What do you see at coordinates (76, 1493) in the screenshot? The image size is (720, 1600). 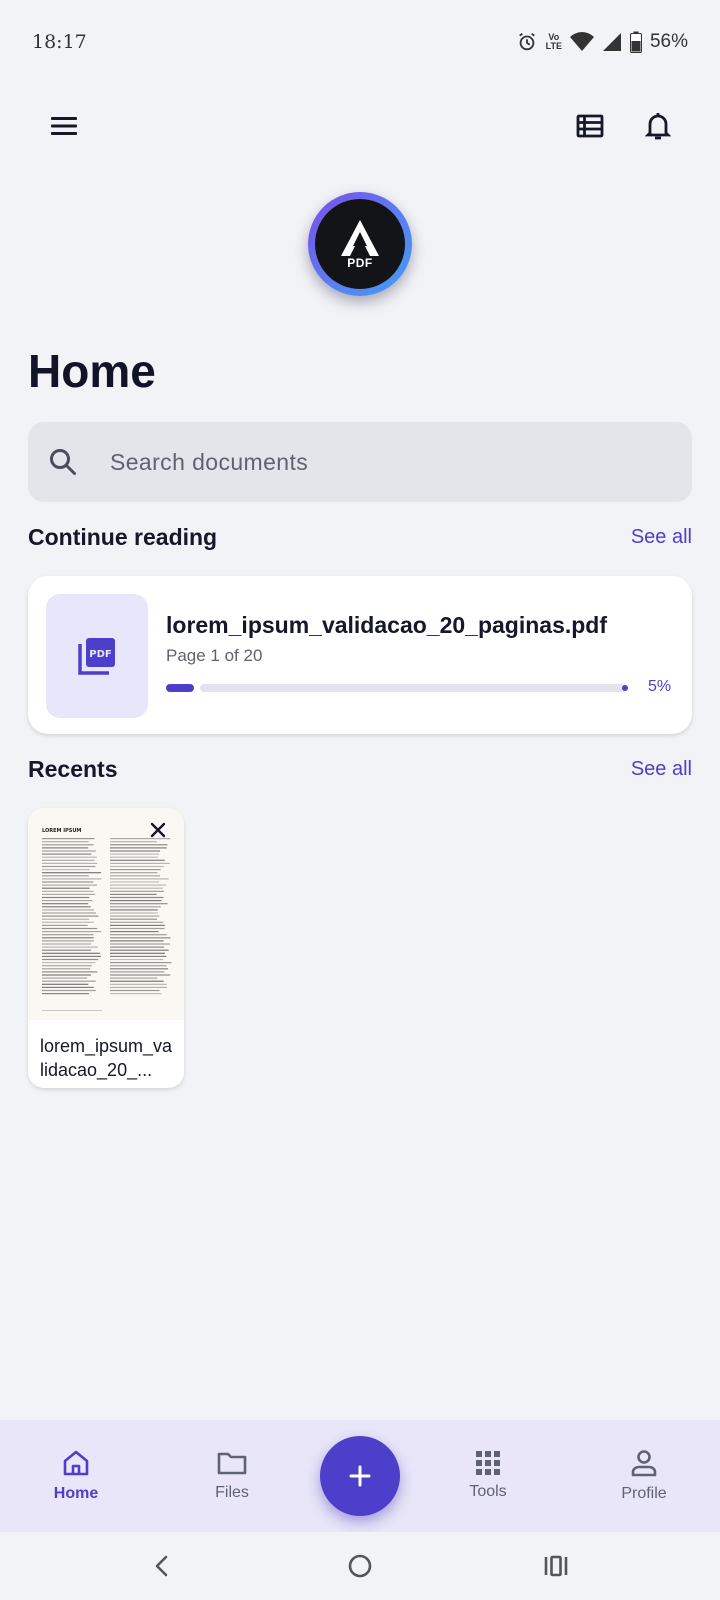 I see `nav-home-label: Home` at bounding box center [76, 1493].